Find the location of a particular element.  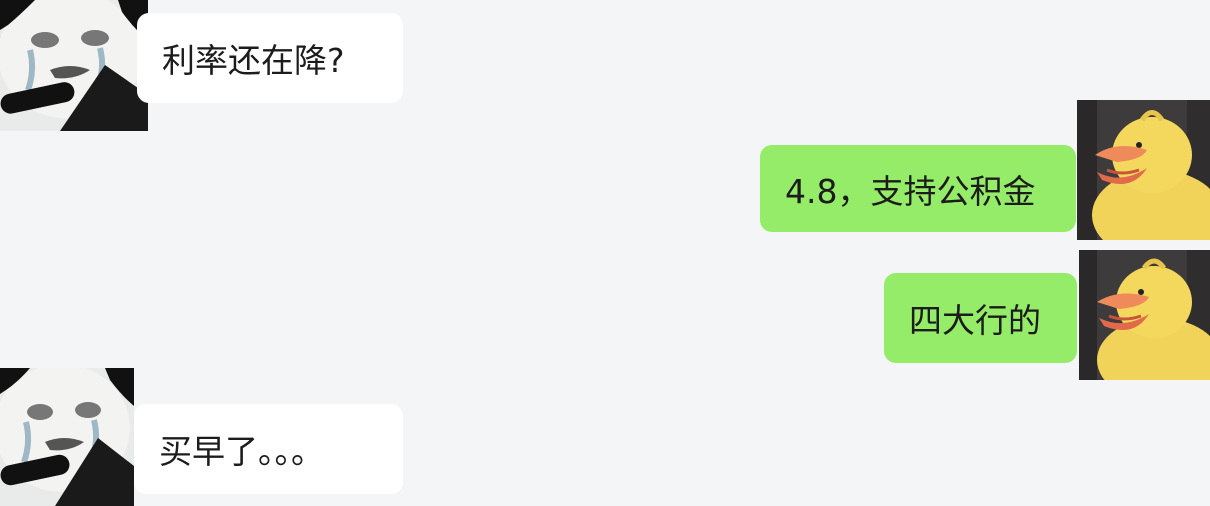

message-text: 4.8，支持公积金 is located at coordinates (910, 191).